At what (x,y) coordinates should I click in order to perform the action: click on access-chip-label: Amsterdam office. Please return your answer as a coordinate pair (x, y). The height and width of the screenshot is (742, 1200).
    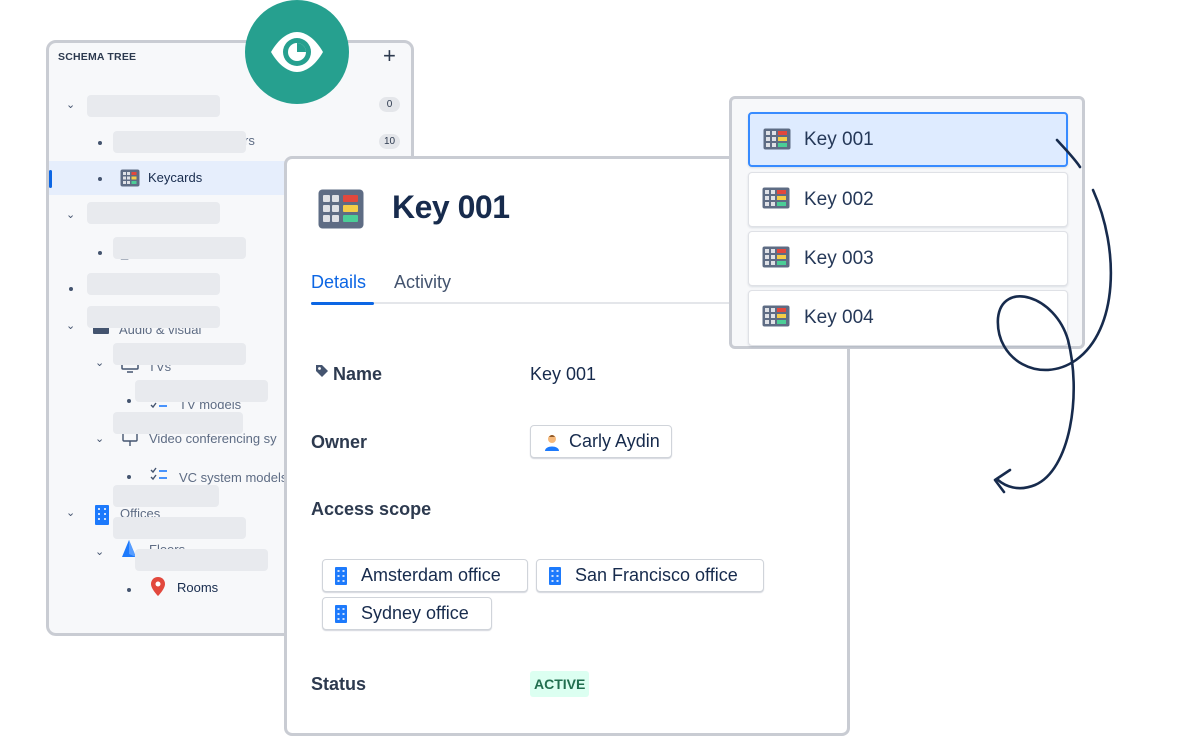
    Looking at the image, I should click on (431, 575).